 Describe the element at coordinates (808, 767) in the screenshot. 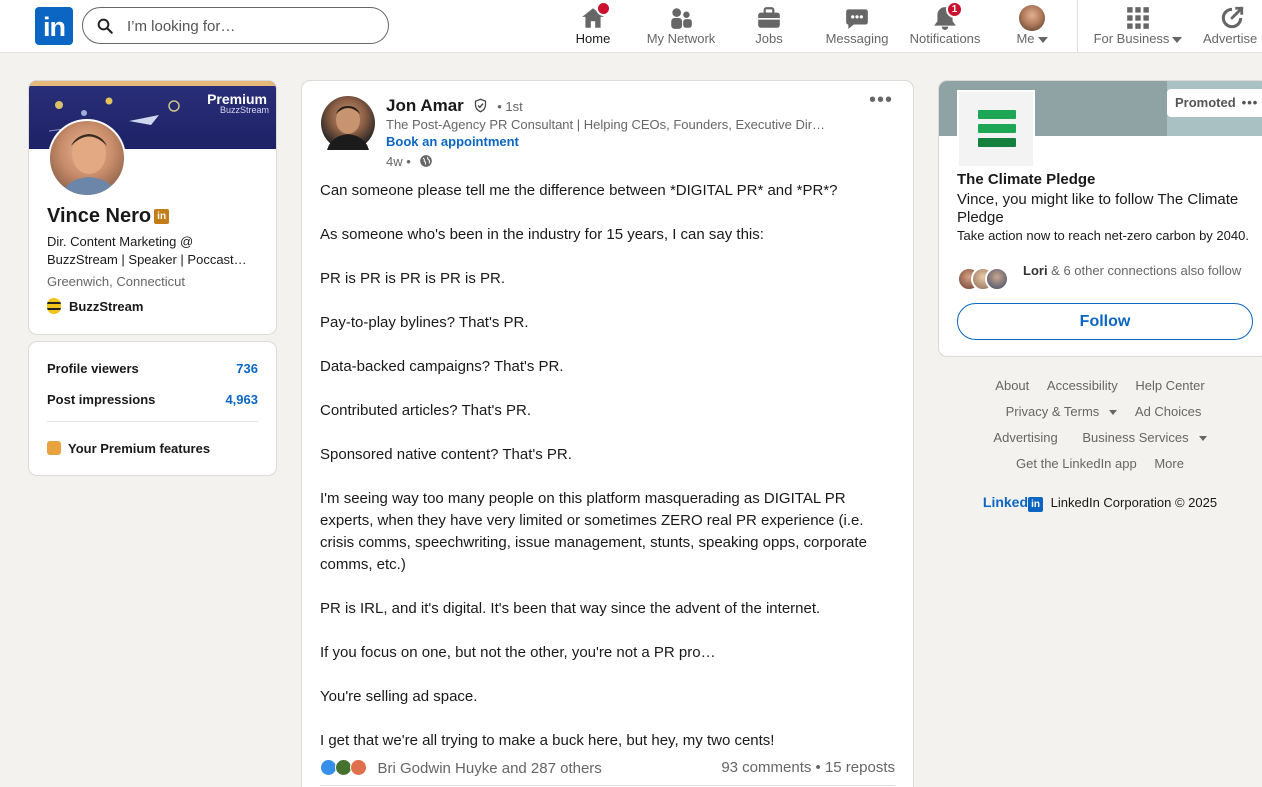

I see `comment-repost-counts: 93 comments • 15 reposts` at that location.